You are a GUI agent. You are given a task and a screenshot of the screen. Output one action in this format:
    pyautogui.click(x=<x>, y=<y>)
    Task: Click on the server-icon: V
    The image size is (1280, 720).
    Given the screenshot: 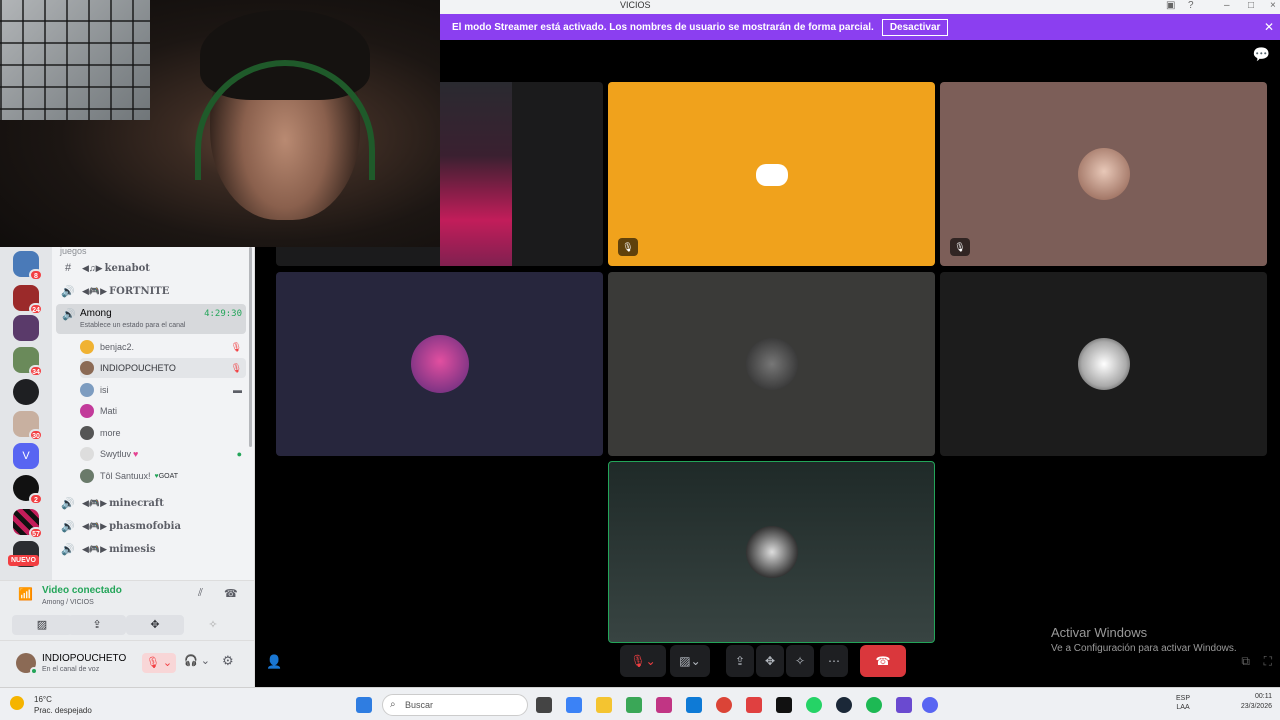 What is the action you would take?
    pyautogui.click(x=26, y=456)
    